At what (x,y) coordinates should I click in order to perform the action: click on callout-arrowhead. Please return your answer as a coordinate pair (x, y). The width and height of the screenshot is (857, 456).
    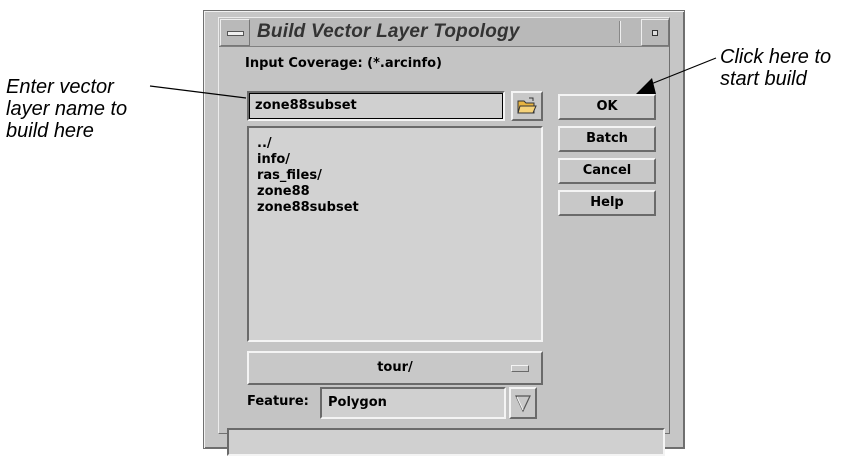
    Looking at the image, I should click on (646, 86).